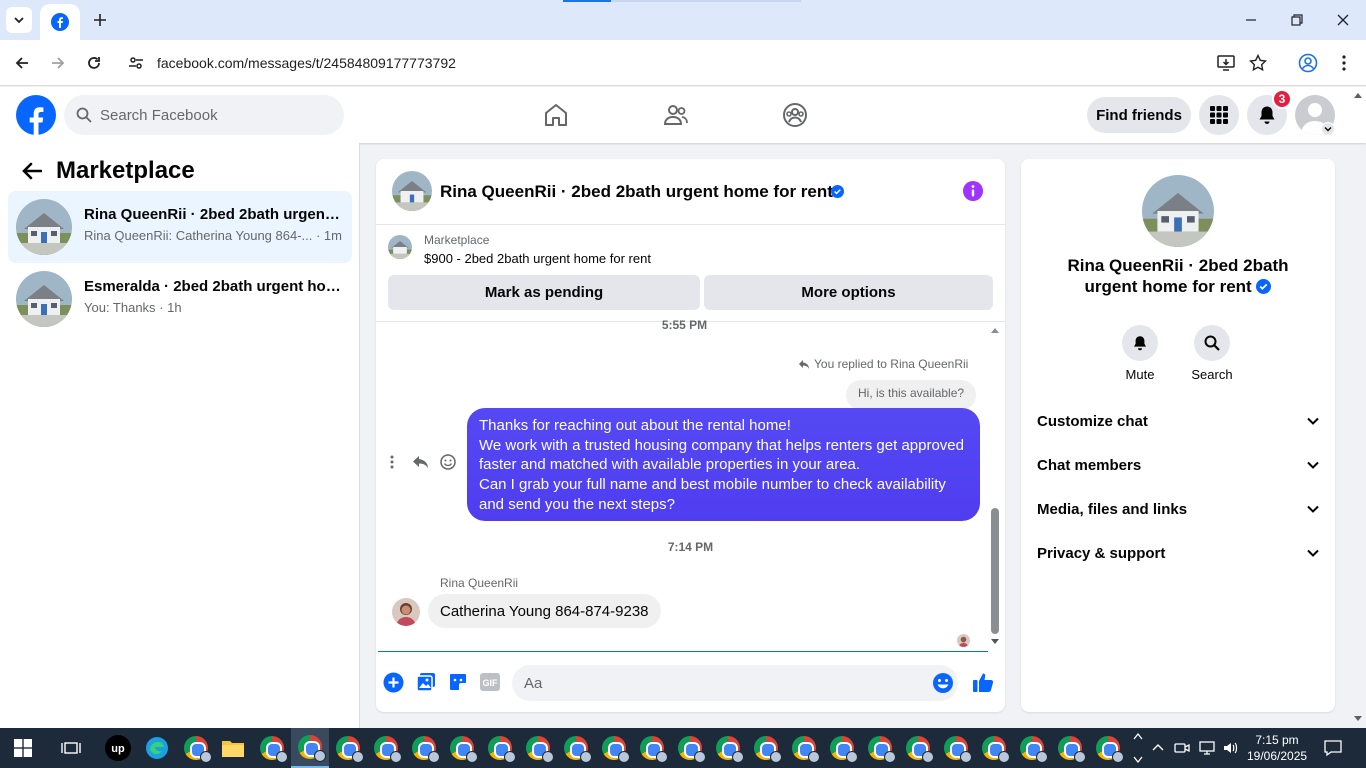 This screenshot has height=768, width=1366. I want to click on facebook-logo-icon, so click(36, 115).